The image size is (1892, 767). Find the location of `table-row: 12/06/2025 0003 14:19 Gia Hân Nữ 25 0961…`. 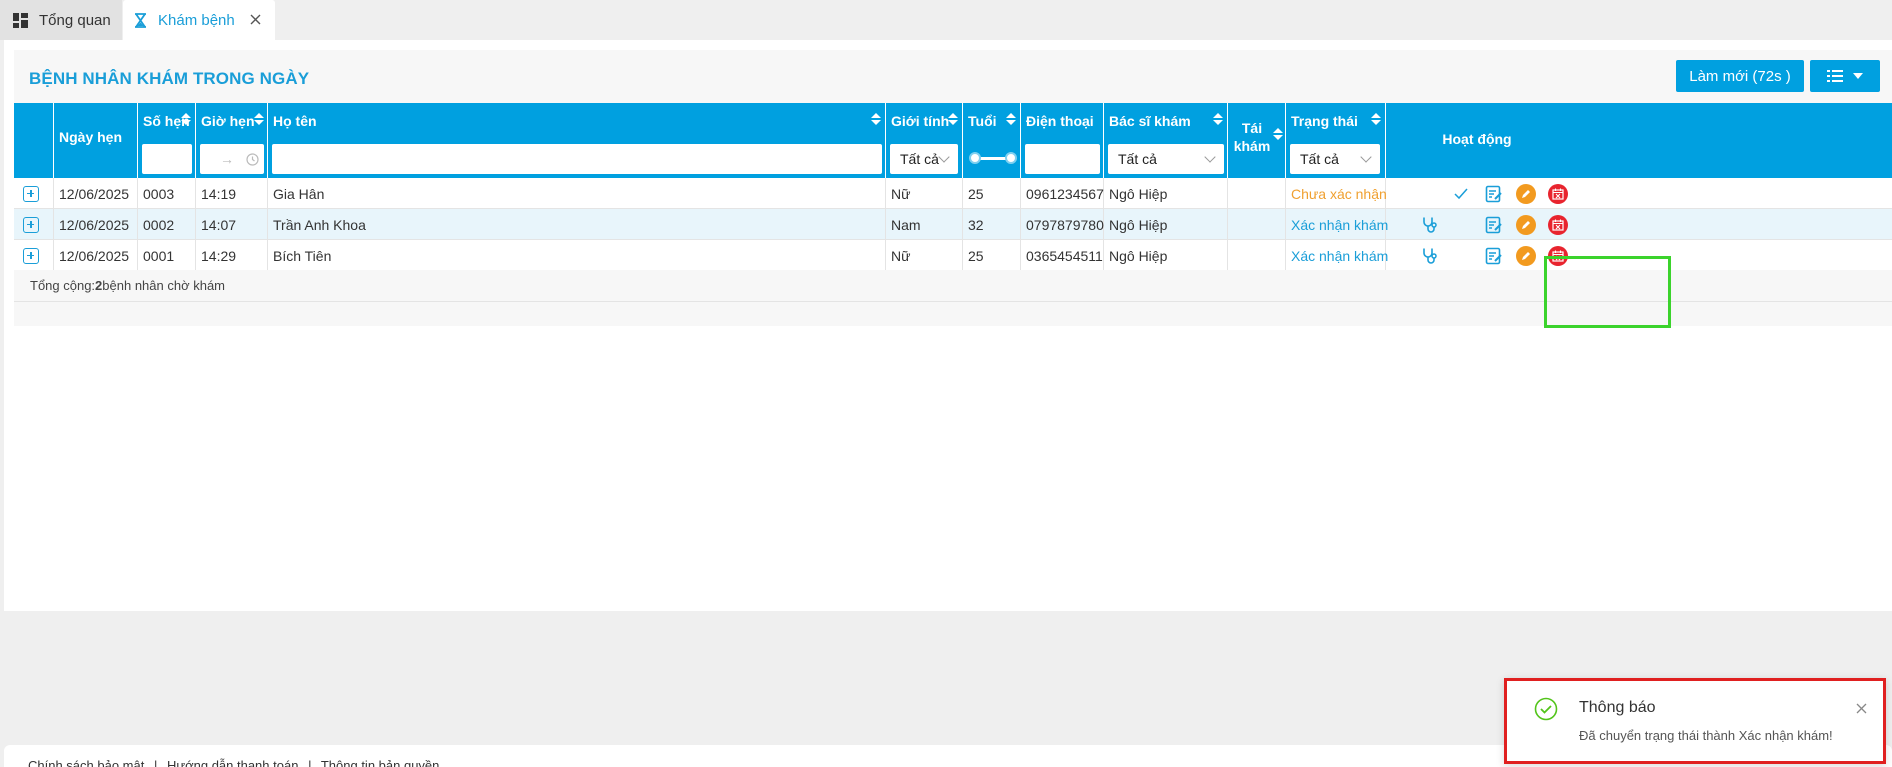

table-row: 12/06/2025 0003 14:19 Gia Hân Nữ 25 0961… is located at coordinates (953, 193).